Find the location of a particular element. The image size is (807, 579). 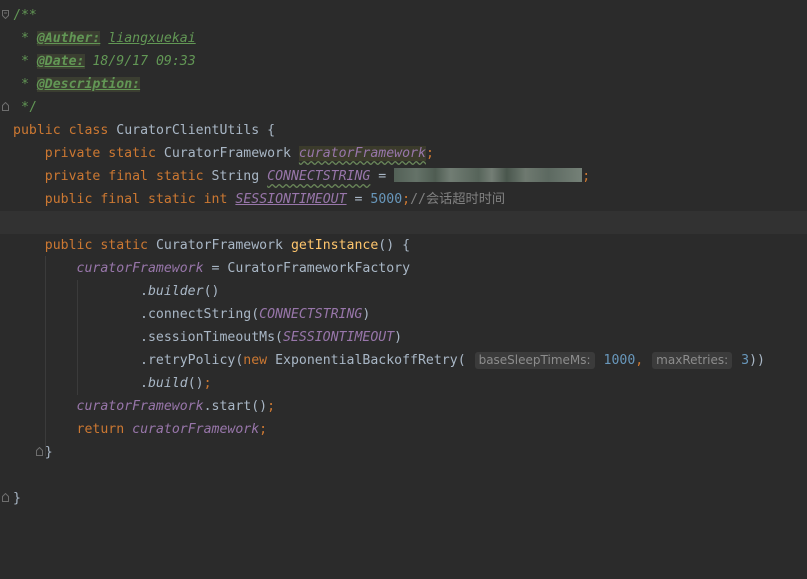

doc-comment-open: /** is located at coordinates (25, 15).